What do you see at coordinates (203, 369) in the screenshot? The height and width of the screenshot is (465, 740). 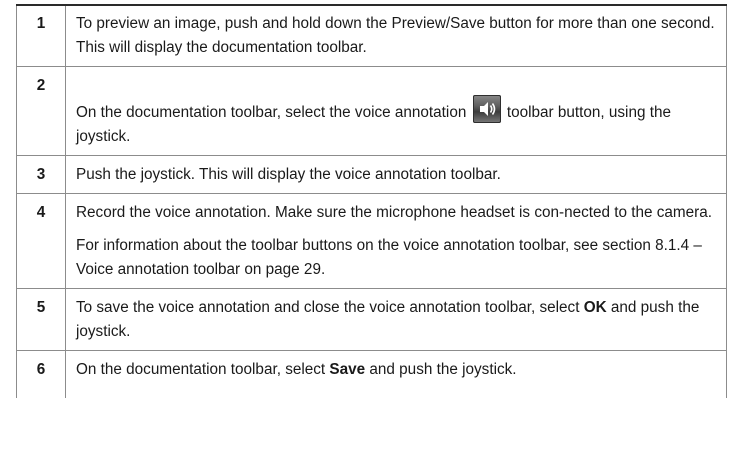 I see `step-text-before: On the documentation toolbar, select` at bounding box center [203, 369].